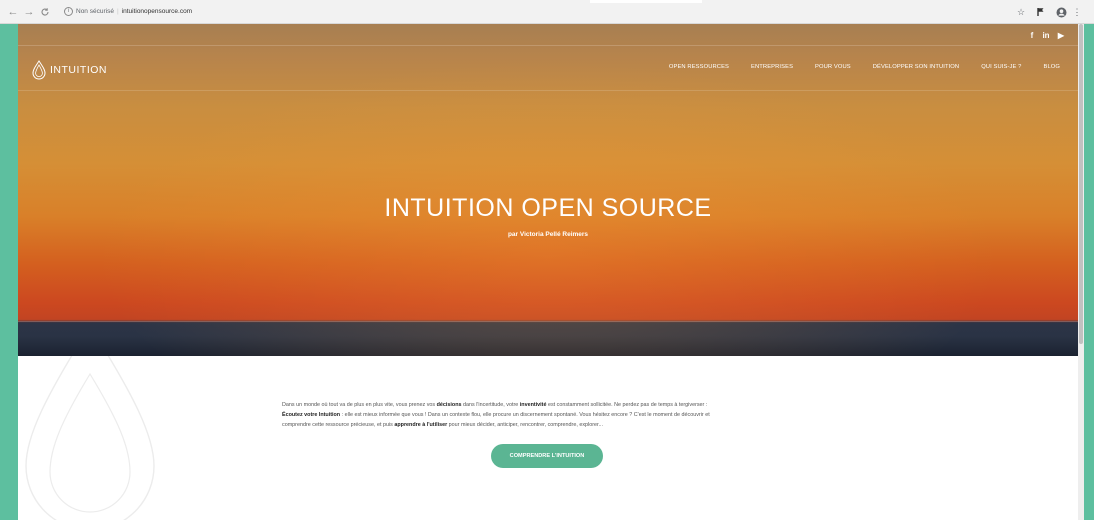 The height and width of the screenshot is (520, 1094). I want to click on intro-text: dans l'incertitude, votre, so click(490, 405).